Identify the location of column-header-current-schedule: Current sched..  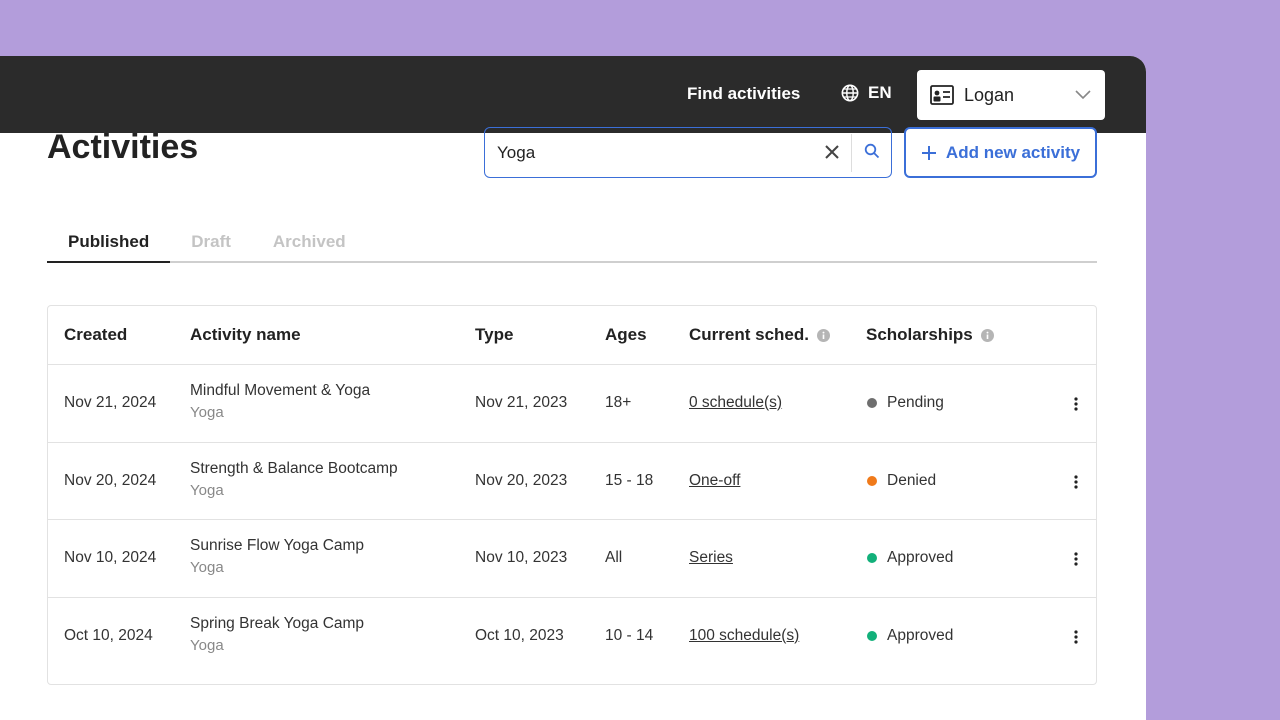
(759, 335).